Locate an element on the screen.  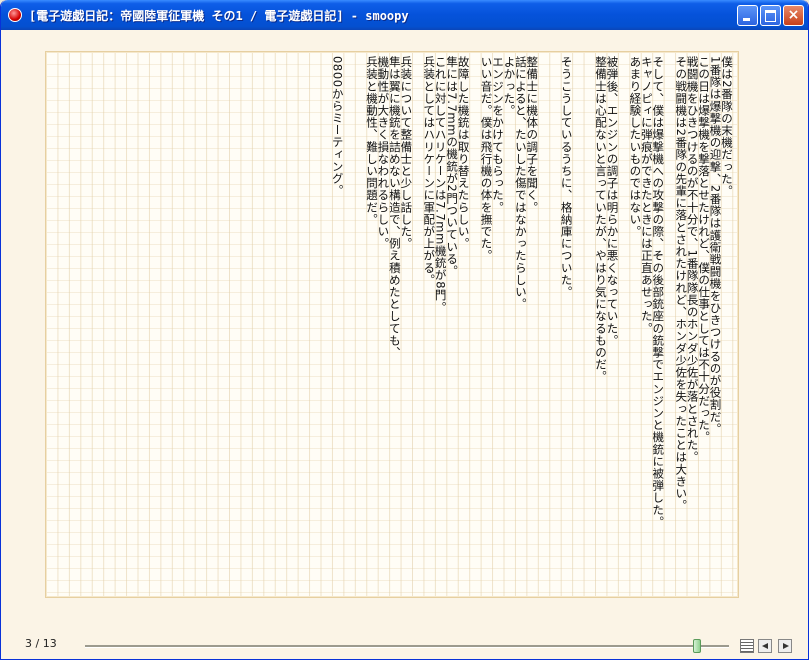
window-title: [電子遊戯日記：帝國陸軍征軍機 その1 / 電子遊戯日記] - smoopy is located at coordinates (219, 16).